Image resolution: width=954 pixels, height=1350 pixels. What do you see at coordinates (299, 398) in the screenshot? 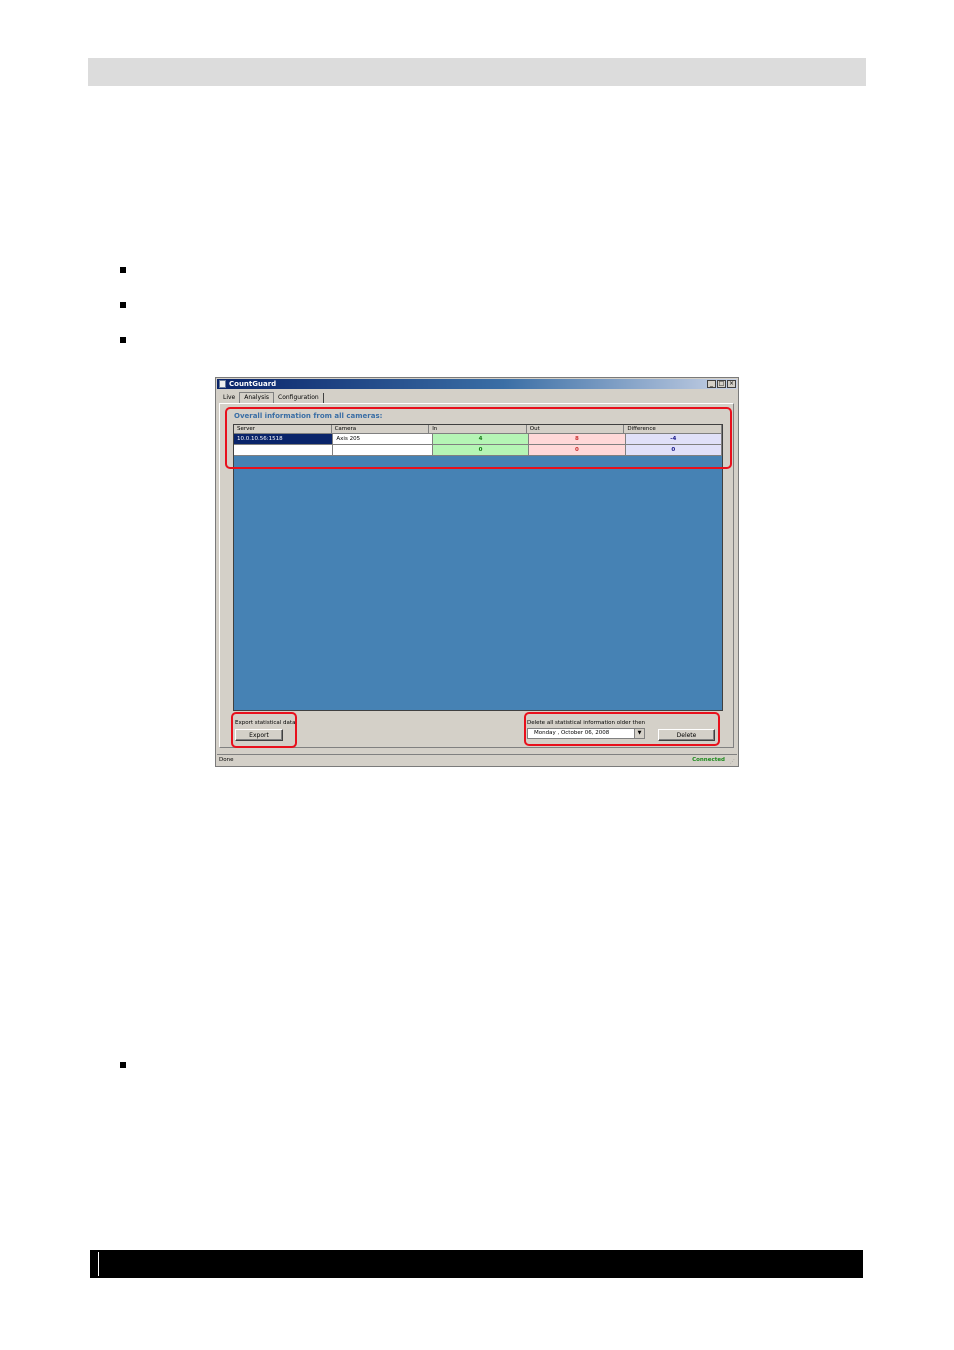
I see `tab-configuration: Configuration` at bounding box center [299, 398].